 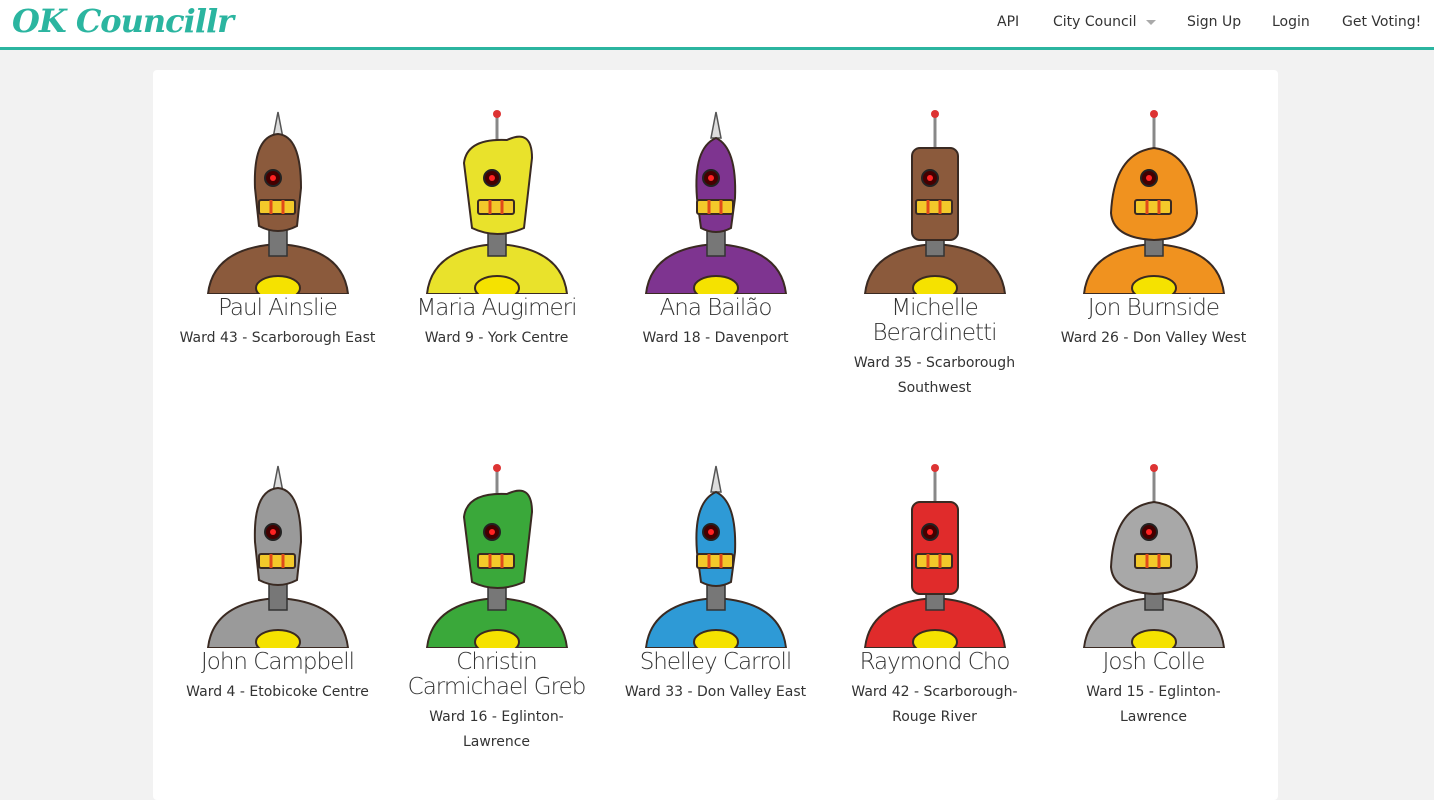 What do you see at coordinates (1153, 704) in the screenshot?
I see `councillor-ward: Ward 15 - Eglinton-Lawrence` at bounding box center [1153, 704].